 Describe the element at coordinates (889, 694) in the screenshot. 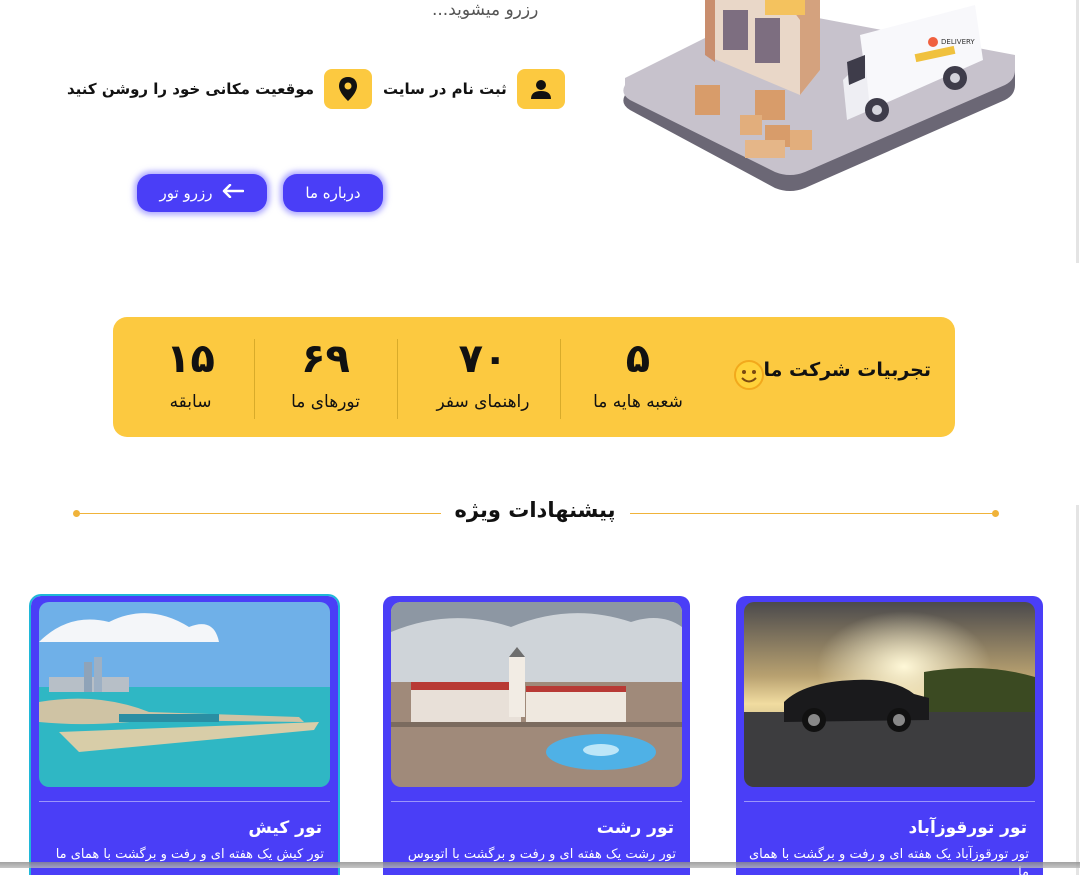

I see `card-image-car` at that location.